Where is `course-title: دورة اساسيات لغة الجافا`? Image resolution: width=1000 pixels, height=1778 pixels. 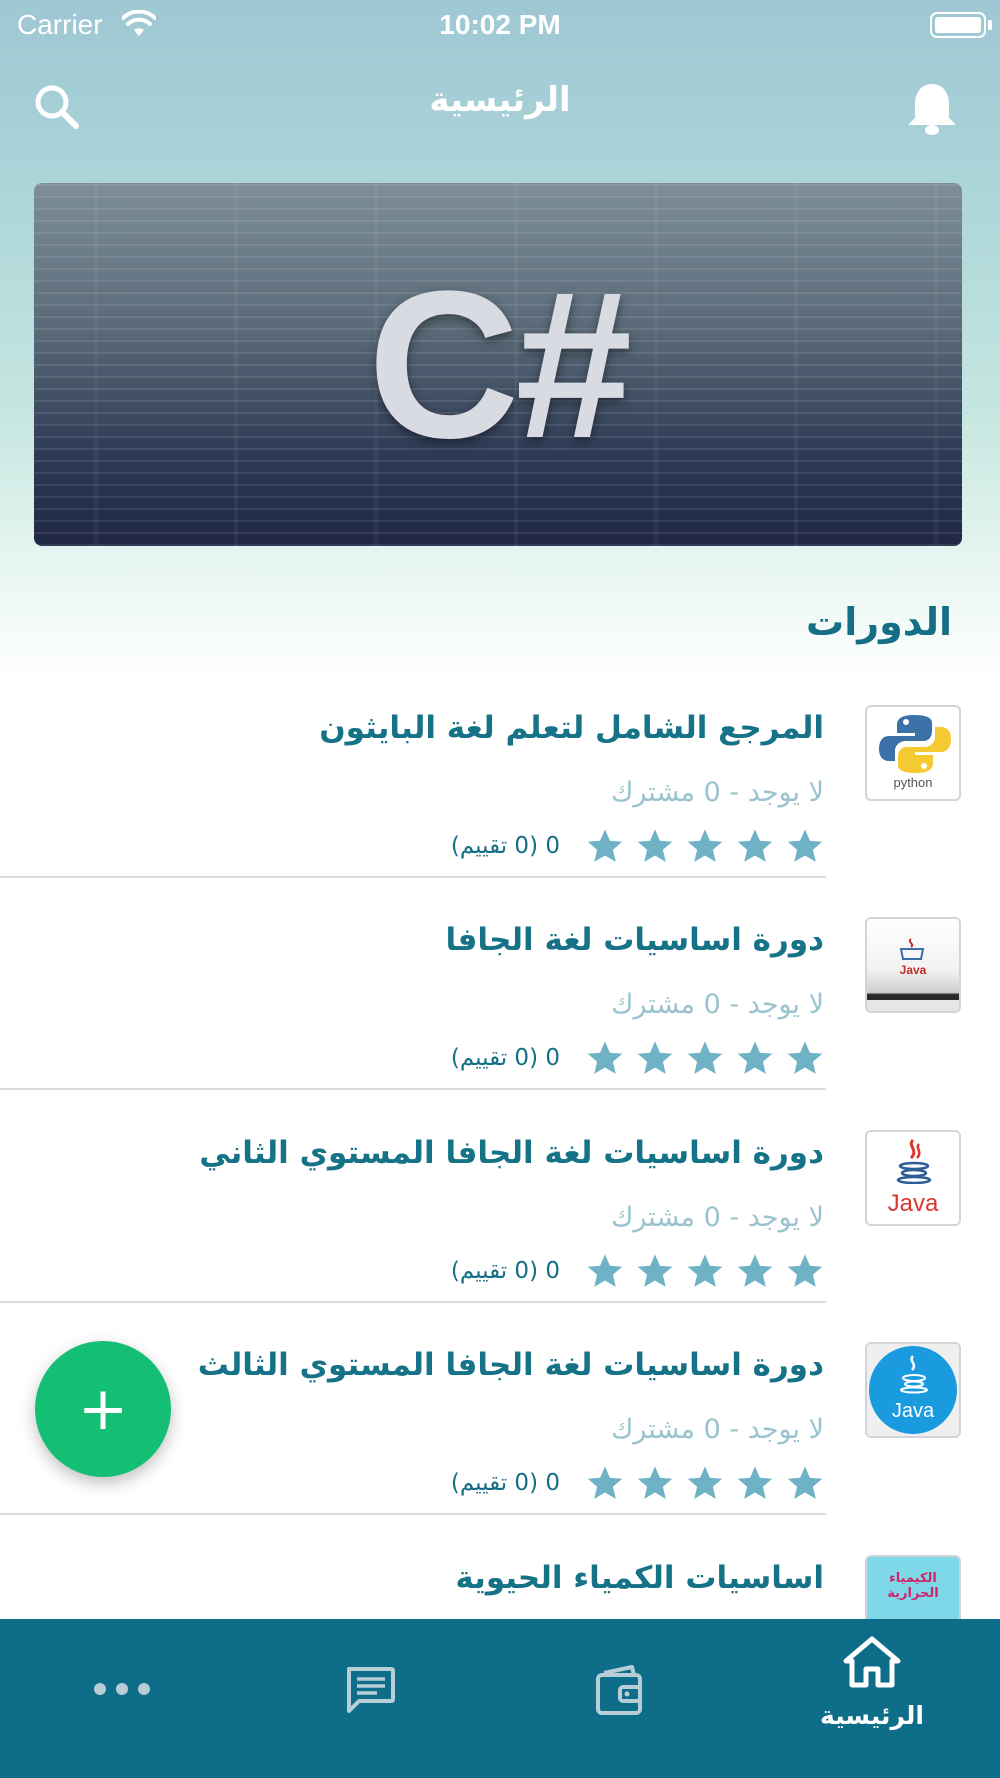 course-title: دورة اساسيات لغة الجافا is located at coordinates (634, 940).